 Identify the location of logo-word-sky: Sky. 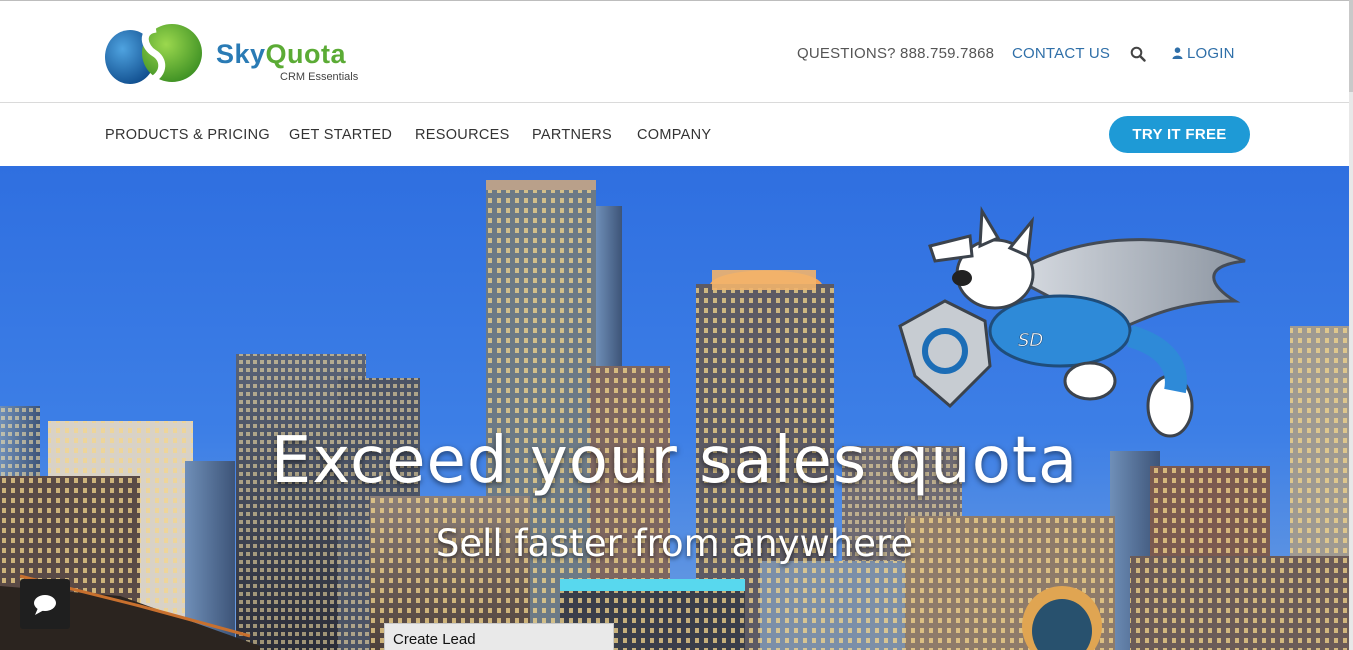
(241, 54).